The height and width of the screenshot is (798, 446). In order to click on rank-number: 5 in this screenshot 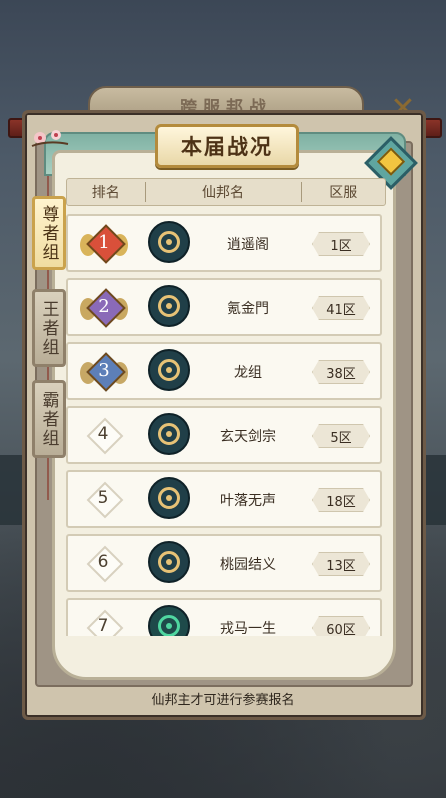, I will do `click(103, 498)`.